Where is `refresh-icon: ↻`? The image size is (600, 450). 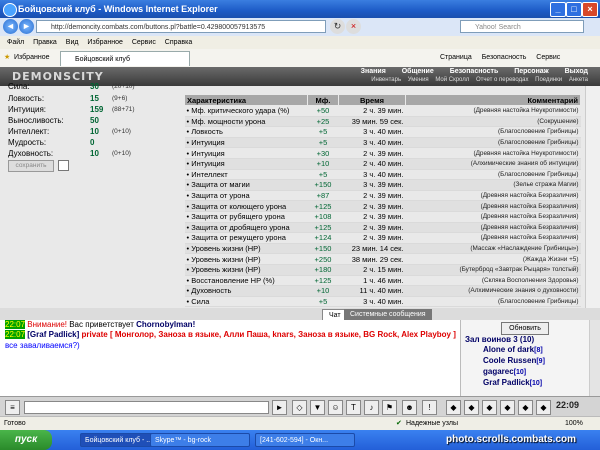 refresh-icon: ↻ is located at coordinates (337, 26).